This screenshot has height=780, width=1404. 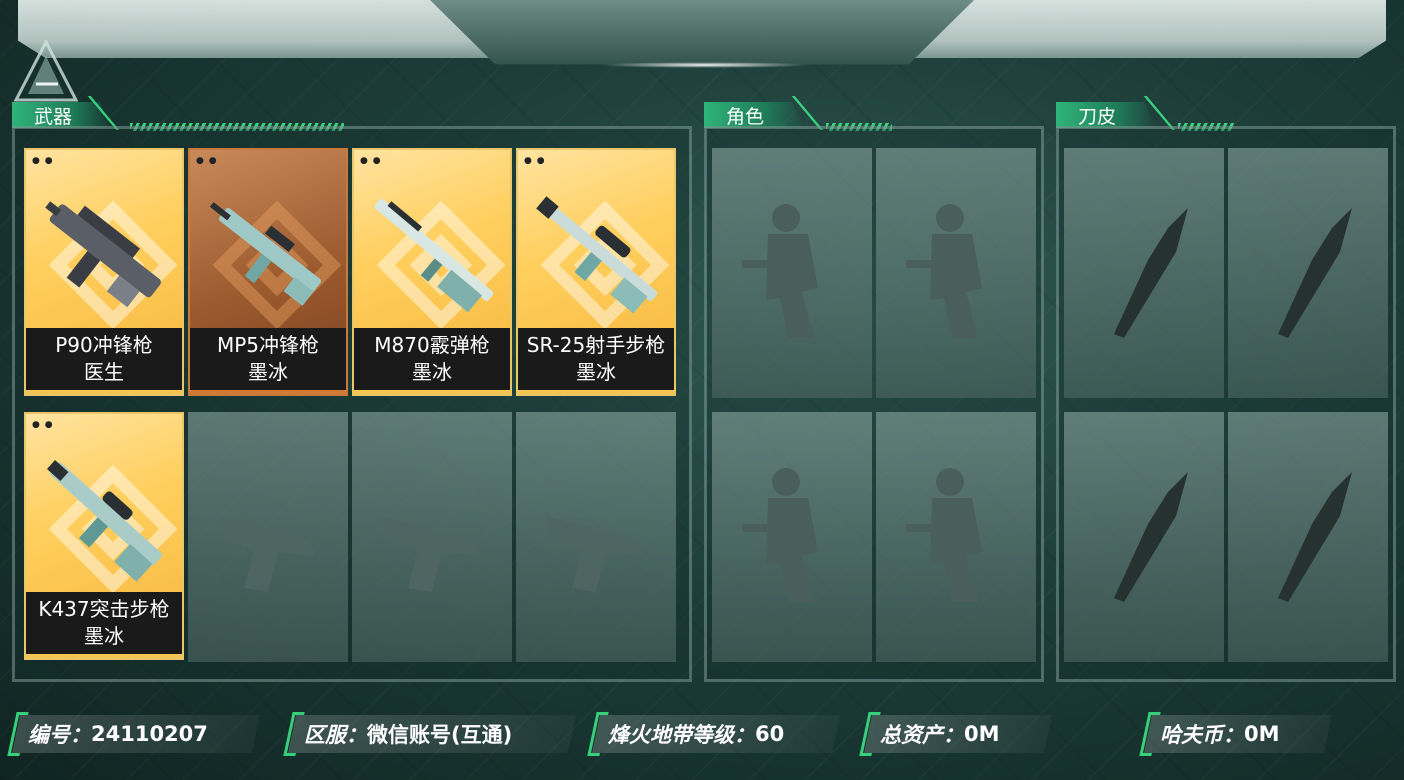 I want to click on section-title-weapons: 武器, so click(x=53, y=116).